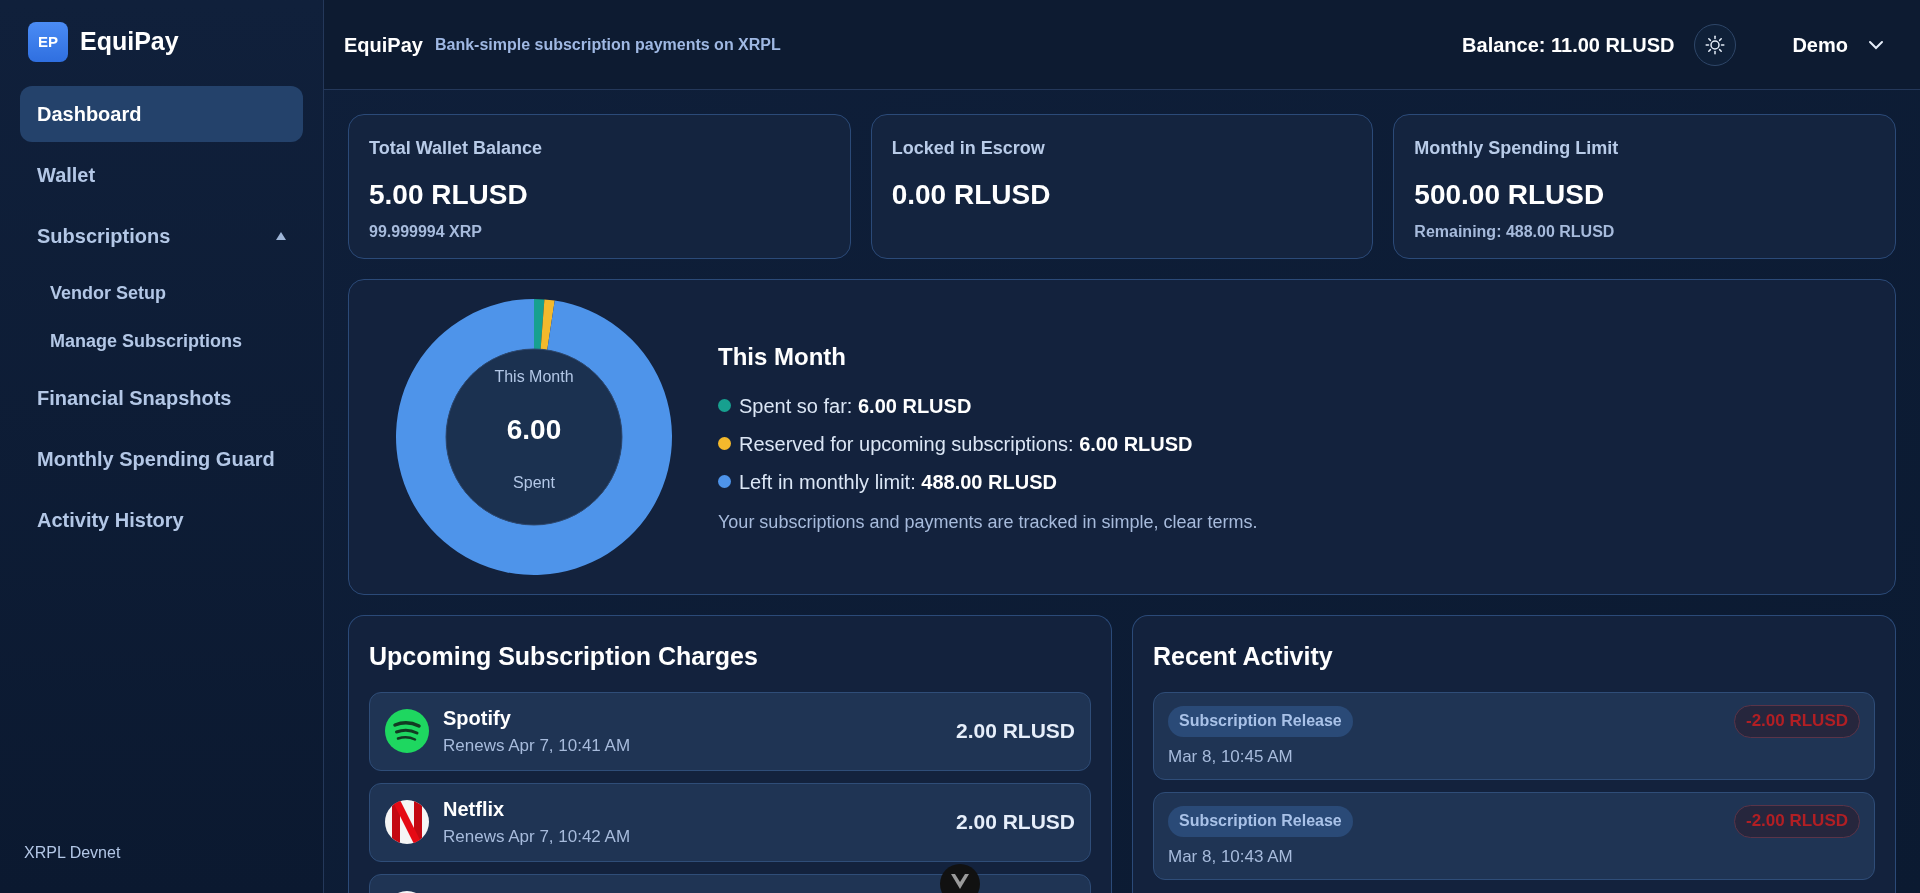 The height and width of the screenshot is (893, 1920). Describe the element at coordinates (971, 195) in the screenshot. I see `stat-value: 0.00 RLUSD` at that location.